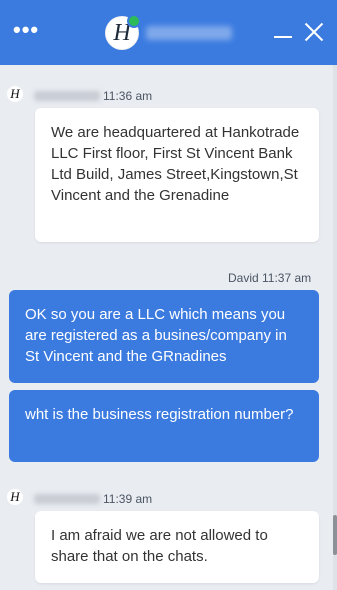 This screenshot has width=337, height=590. I want to click on chat-header: ••• H, so click(168, 32).